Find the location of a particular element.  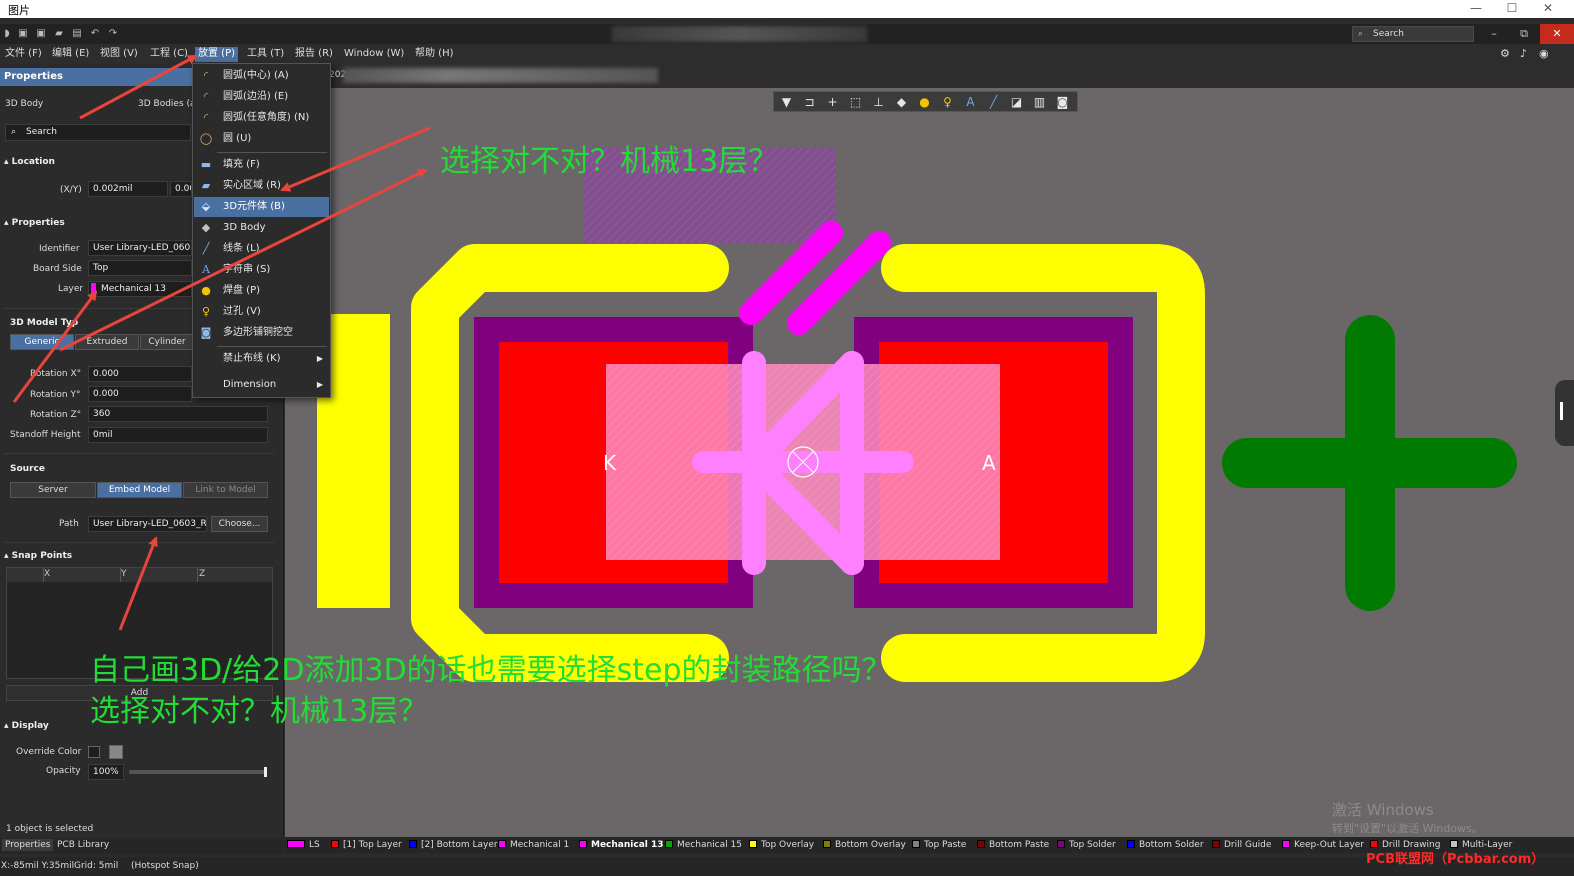

arrow-to-question is located at coordinates (243, 260).